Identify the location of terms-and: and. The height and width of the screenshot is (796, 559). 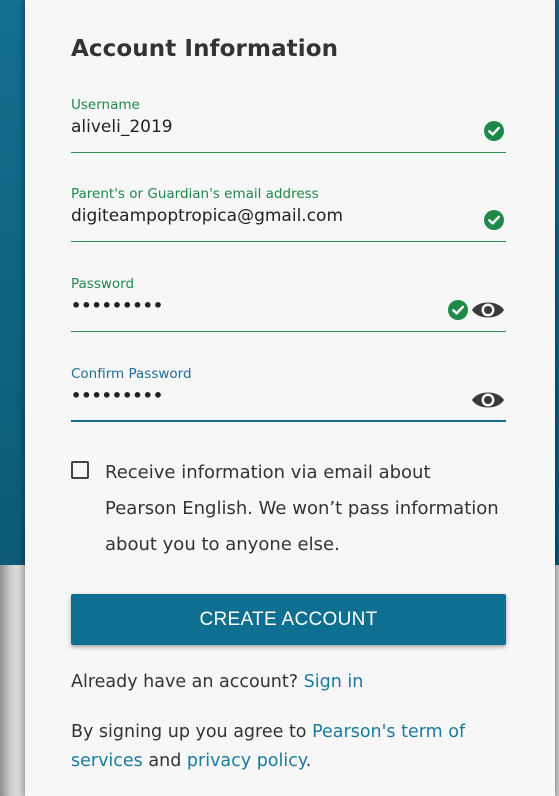
(165, 761).